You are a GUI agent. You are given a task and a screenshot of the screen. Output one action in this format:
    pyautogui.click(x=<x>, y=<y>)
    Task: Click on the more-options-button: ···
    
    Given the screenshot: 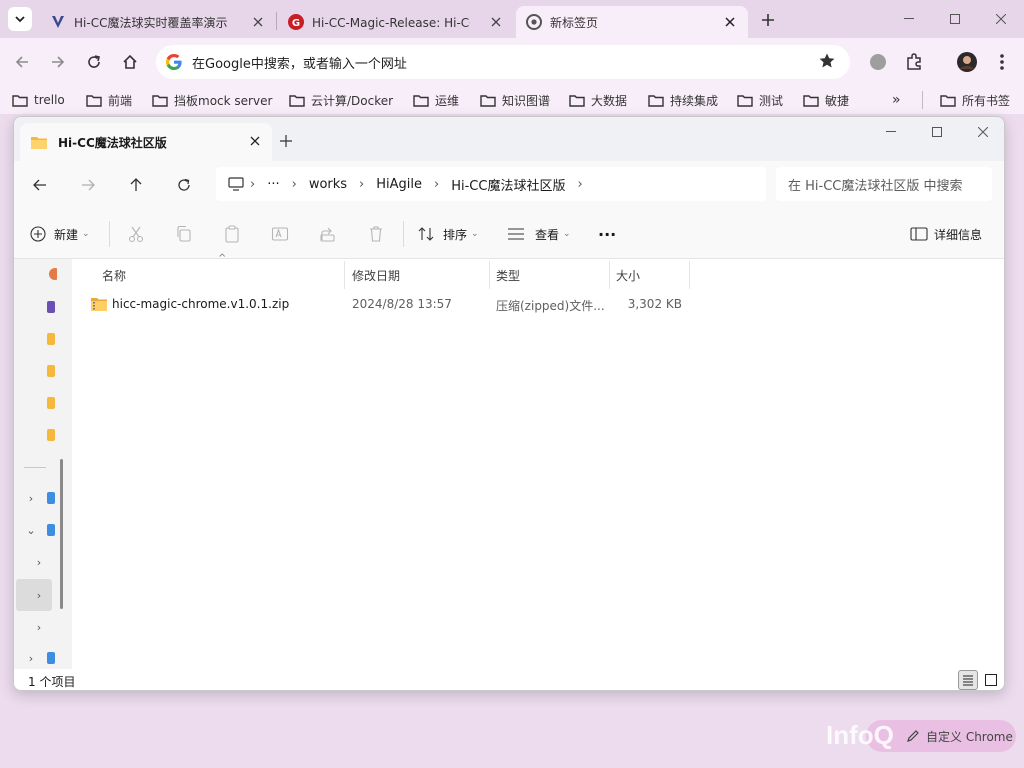 What is the action you would take?
    pyautogui.click(x=607, y=234)
    